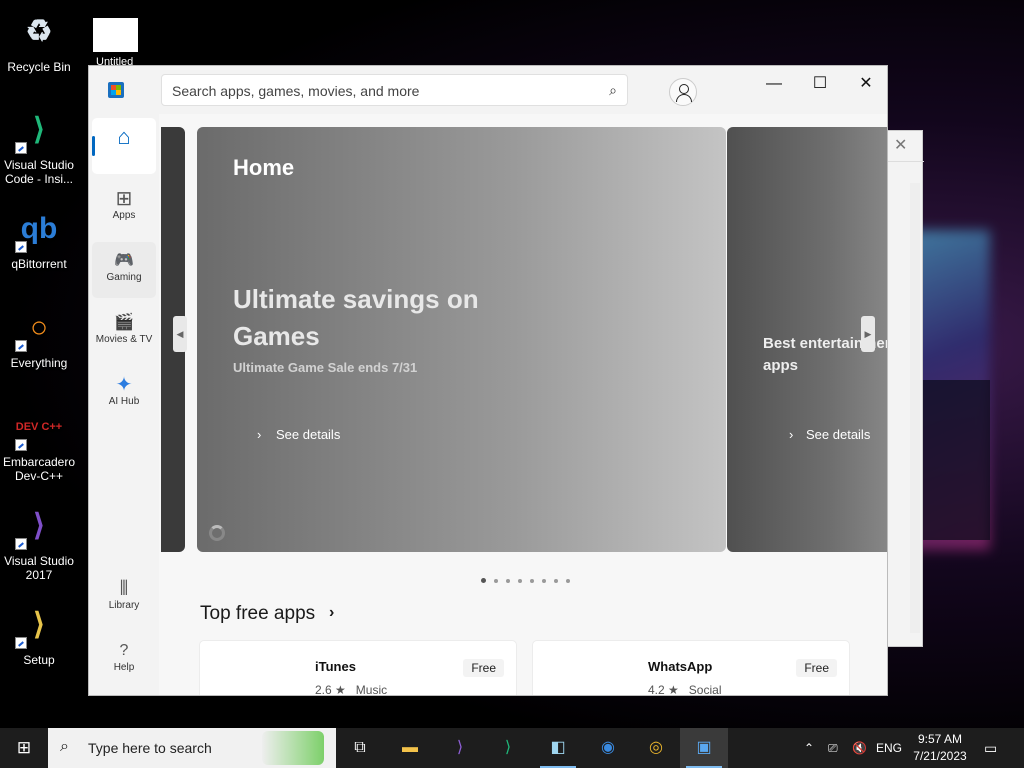 The image size is (1024, 768). What do you see at coordinates (124, 322) in the screenshot?
I see `movies-icon: 🎬` at bounding box center [124, 322].